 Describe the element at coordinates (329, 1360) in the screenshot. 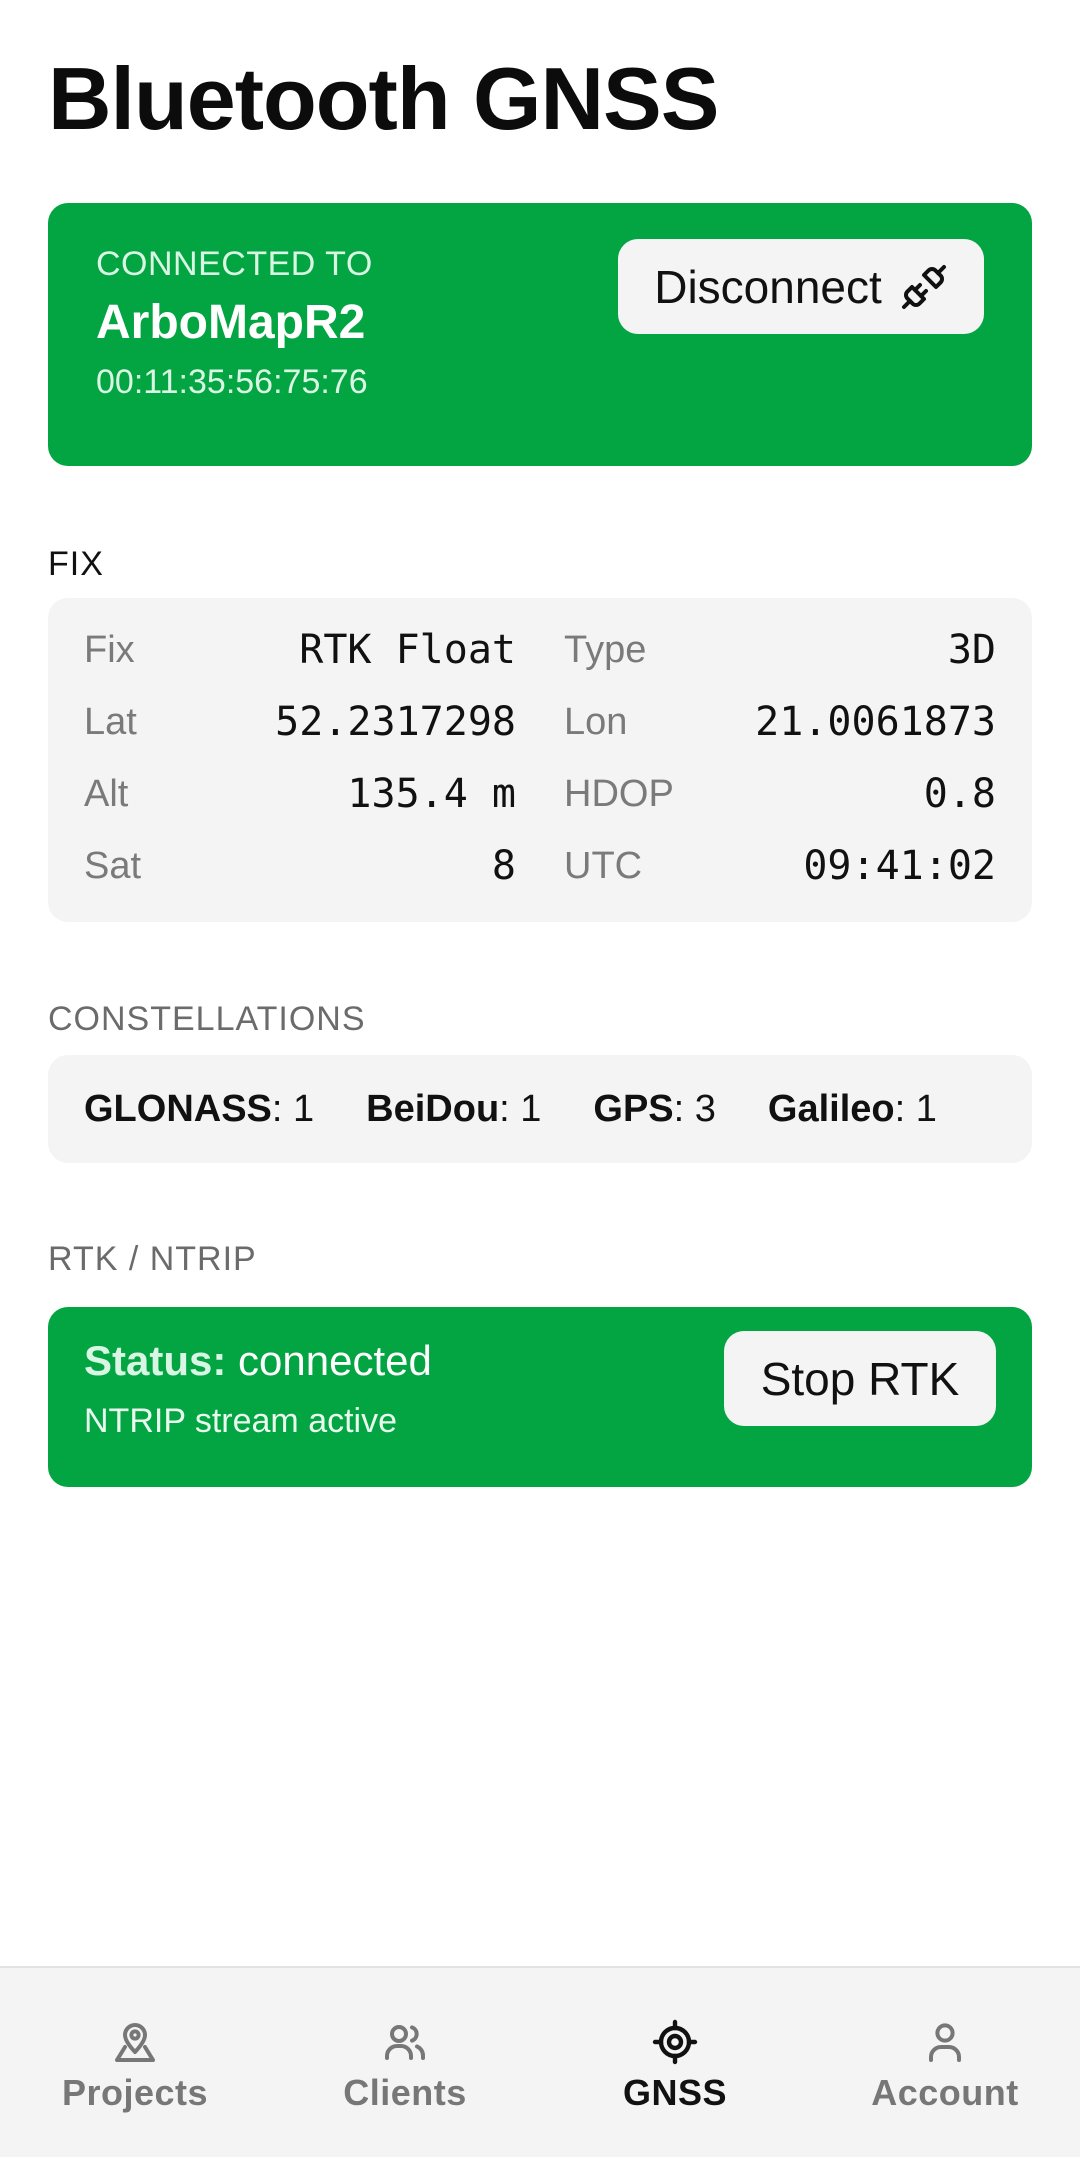

I see `rtk-status-value: connected` at that location.